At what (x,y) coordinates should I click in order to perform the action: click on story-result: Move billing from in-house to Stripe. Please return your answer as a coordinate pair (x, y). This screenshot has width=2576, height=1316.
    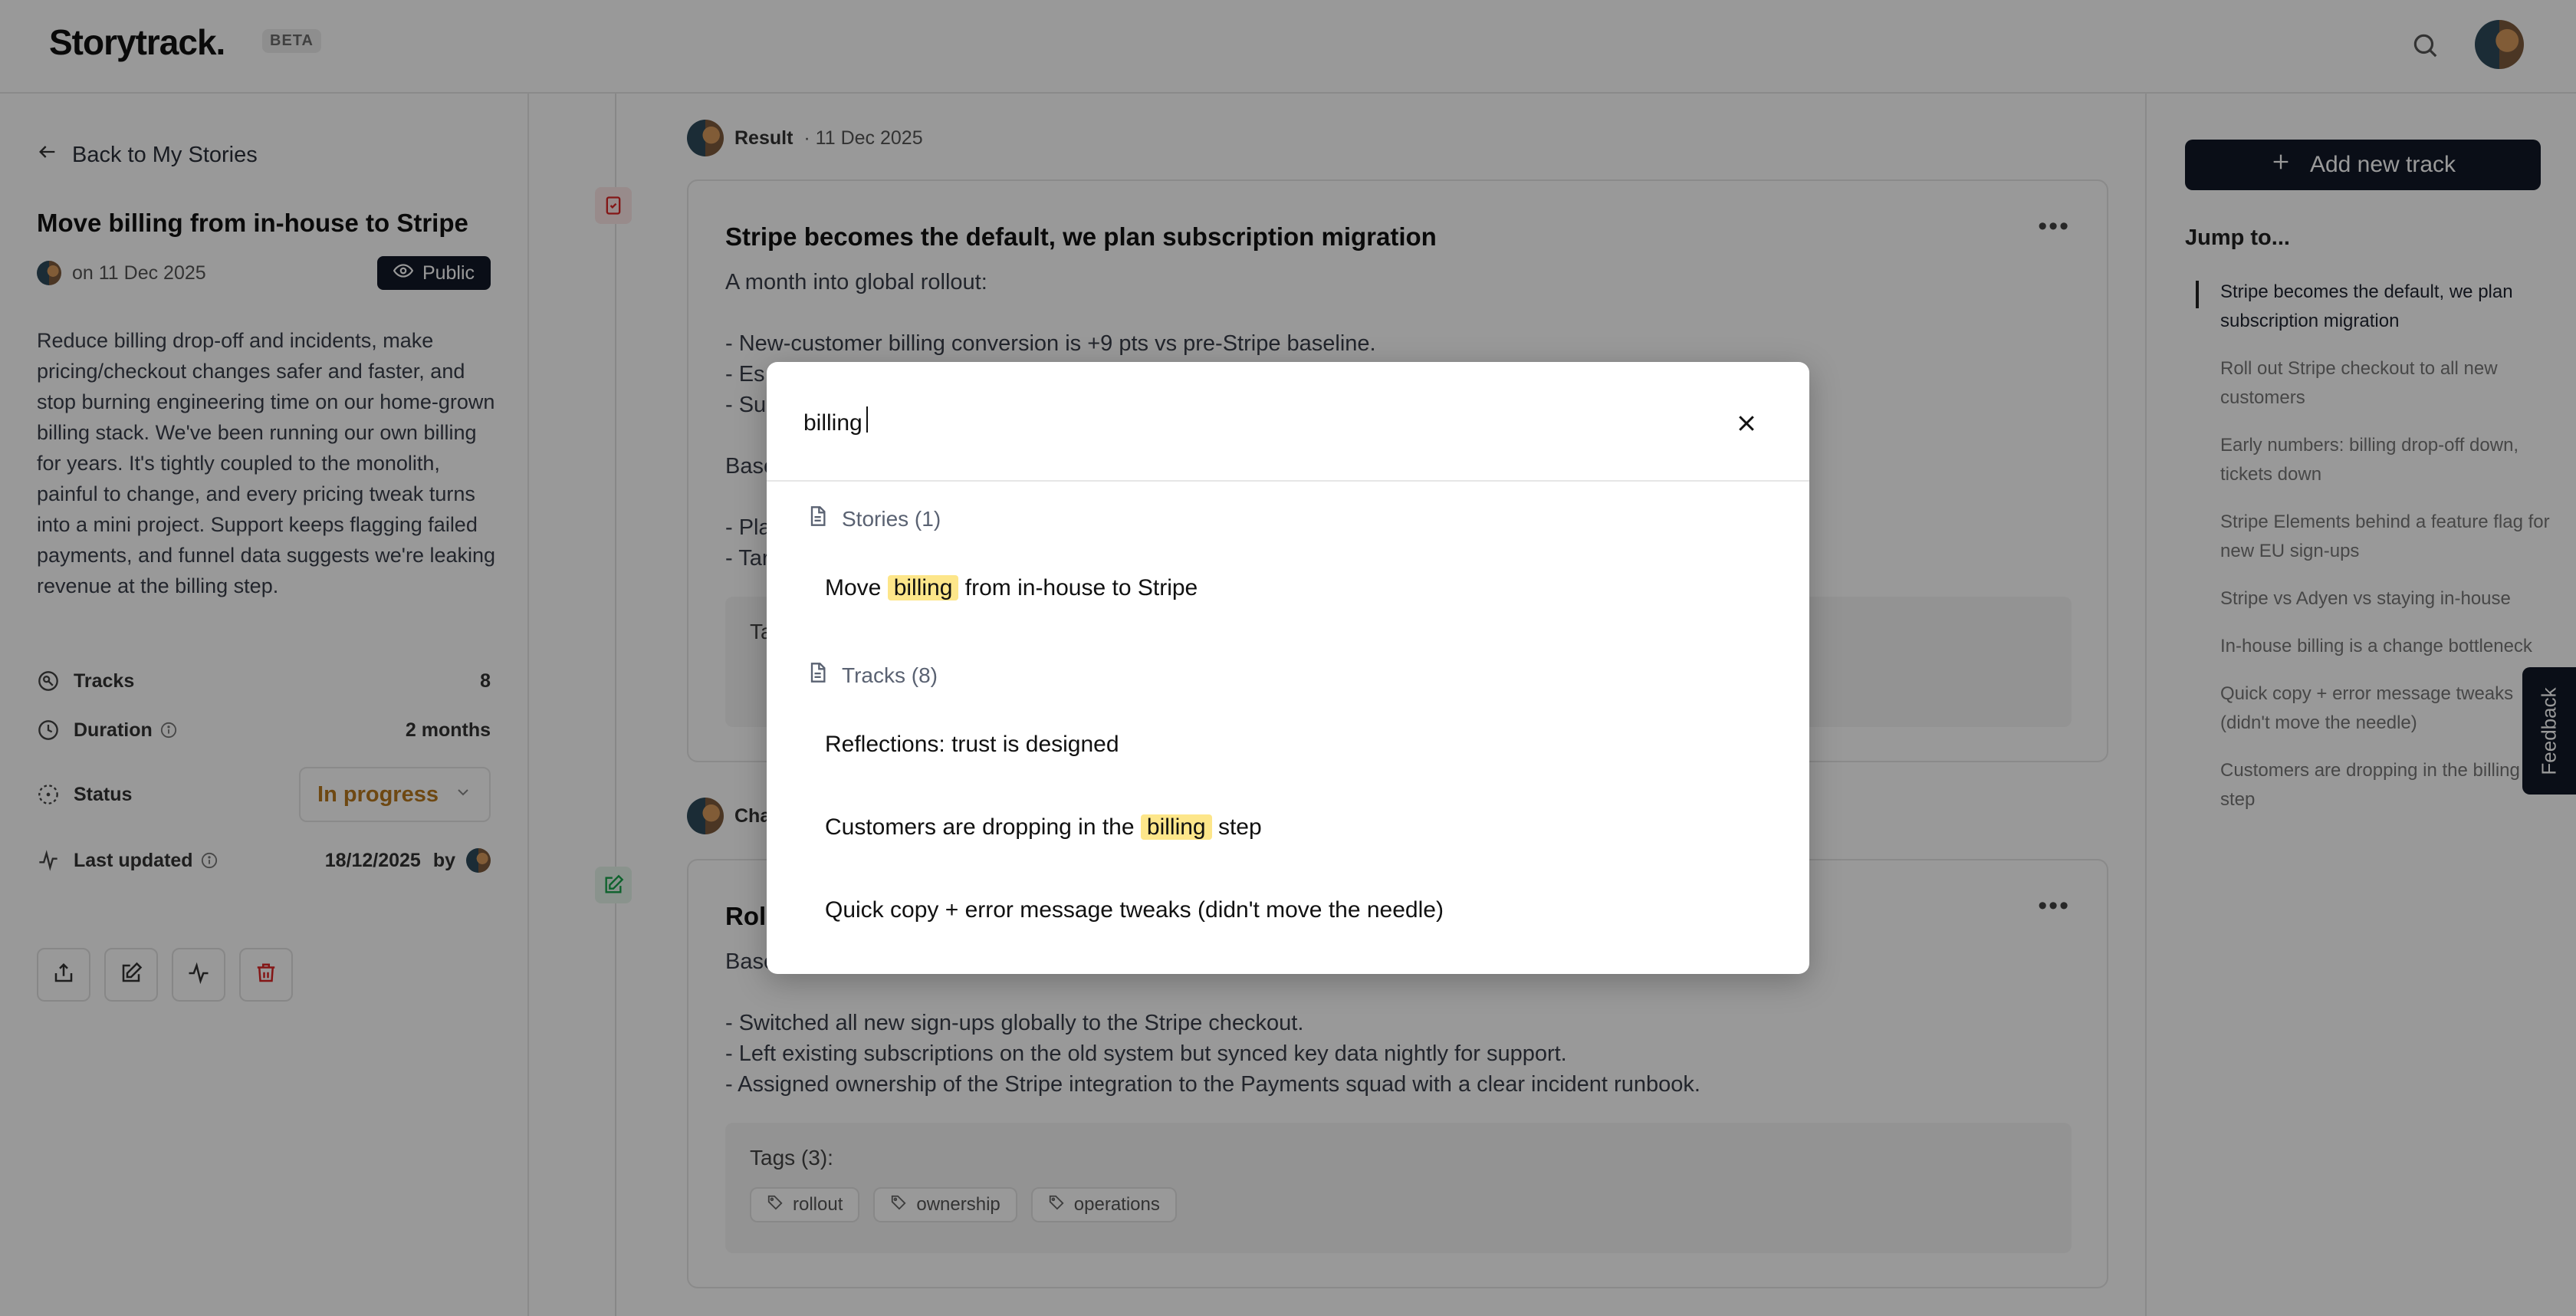
    Looking at the image, I should click on (1011, 588).